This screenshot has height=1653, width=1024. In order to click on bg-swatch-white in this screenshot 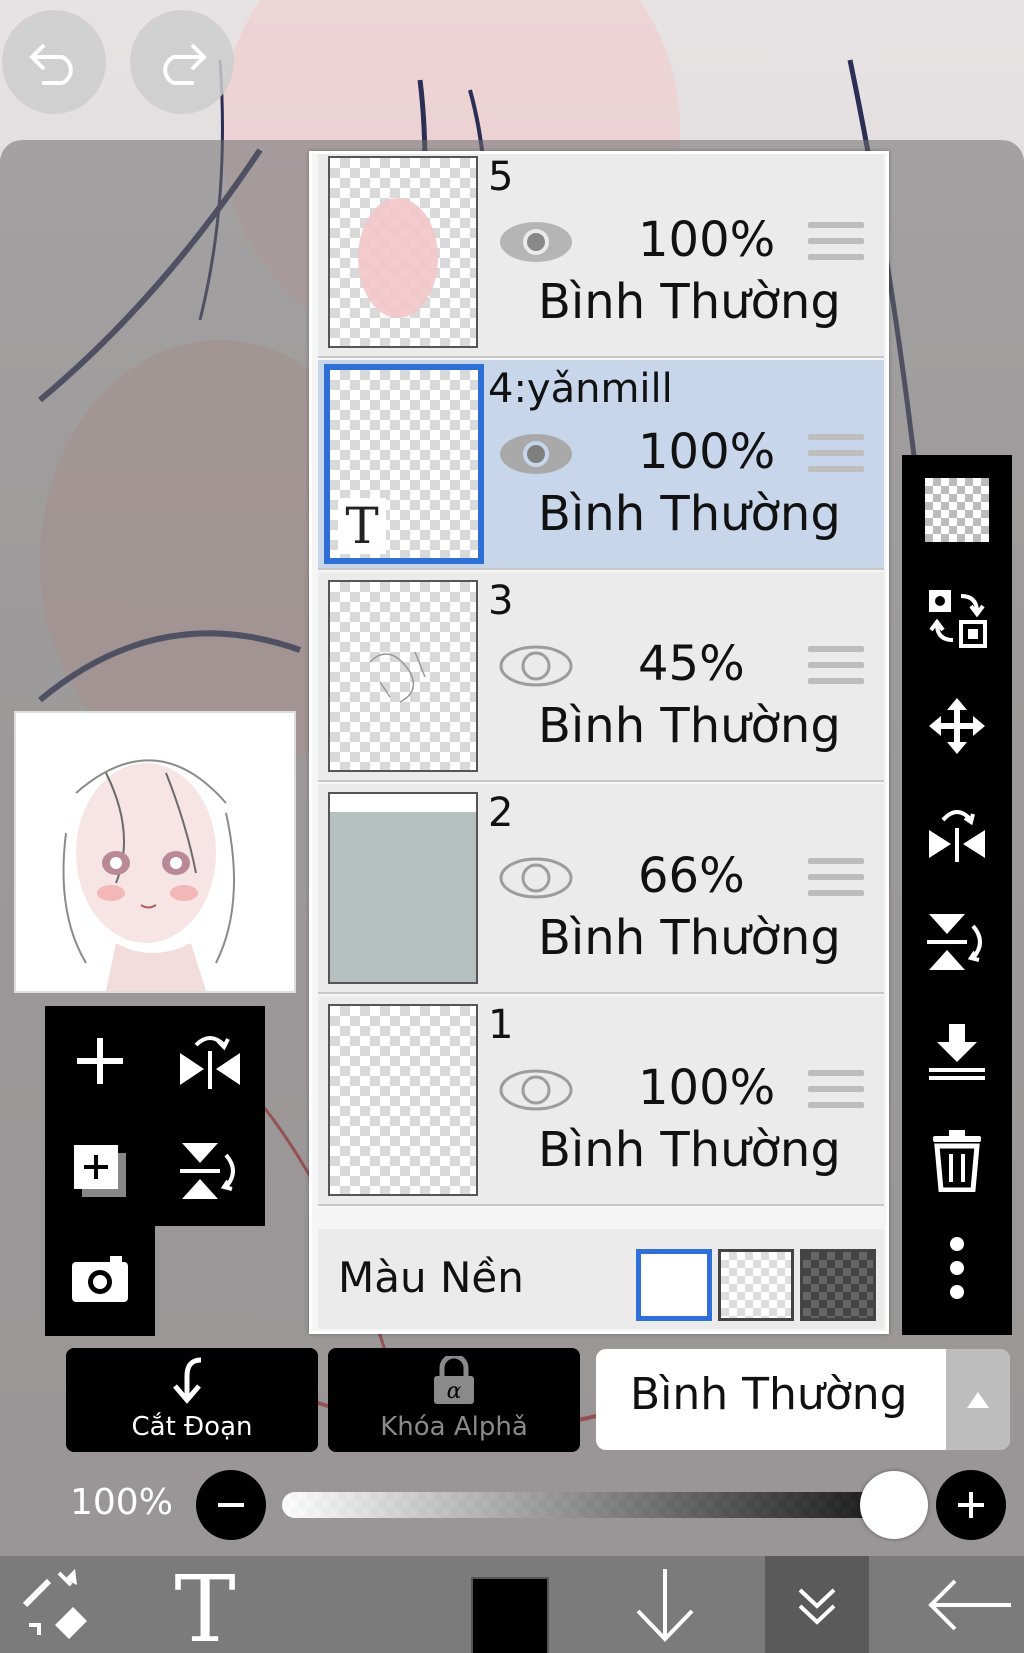, I will do `click(674, 1285)`.